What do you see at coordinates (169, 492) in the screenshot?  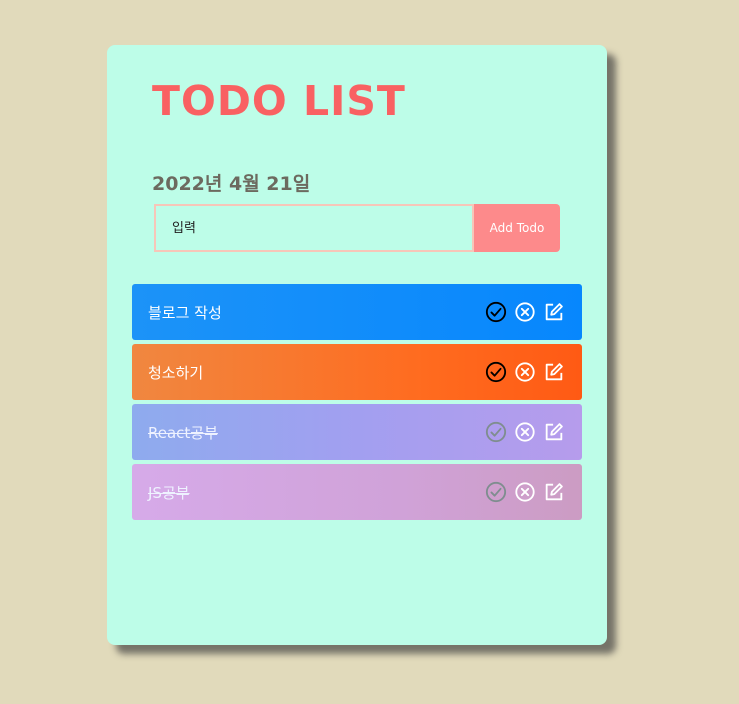 I see `todo-text: JS공부` at bounding box center [169, 492].